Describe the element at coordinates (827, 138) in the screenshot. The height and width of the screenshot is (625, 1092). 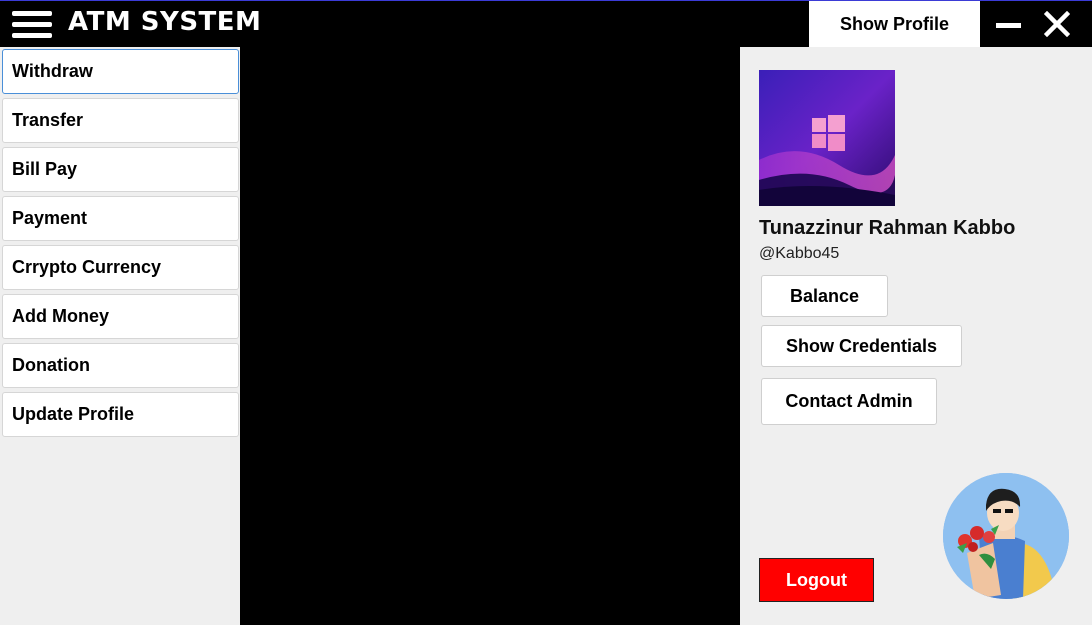
I see `profile-picture` at that location.